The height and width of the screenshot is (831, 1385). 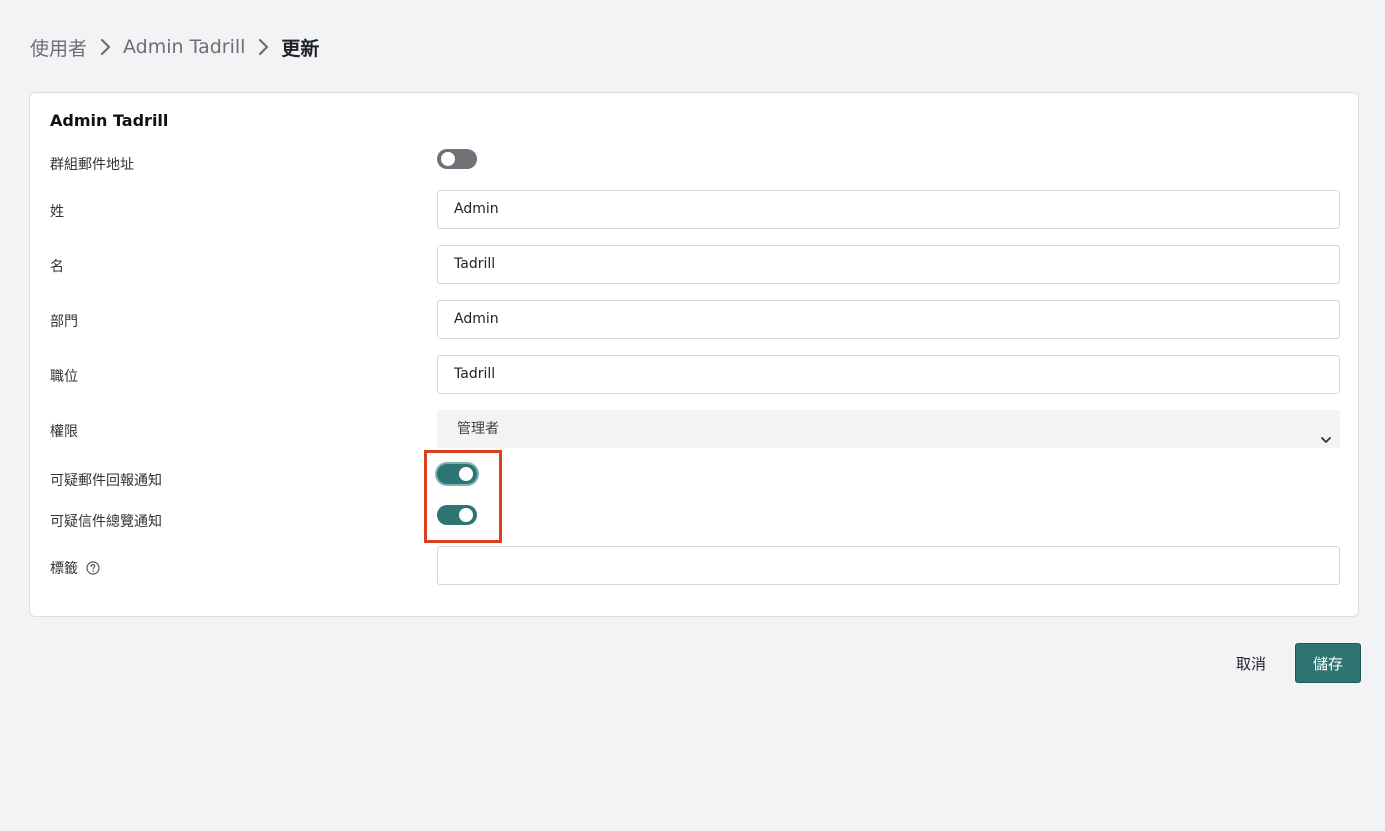 What do you see at coordinates (184, 47) in the screenshot?
I see `breadcrumb-user-name: Admin Tadrill` at bounding box center [184, 47].